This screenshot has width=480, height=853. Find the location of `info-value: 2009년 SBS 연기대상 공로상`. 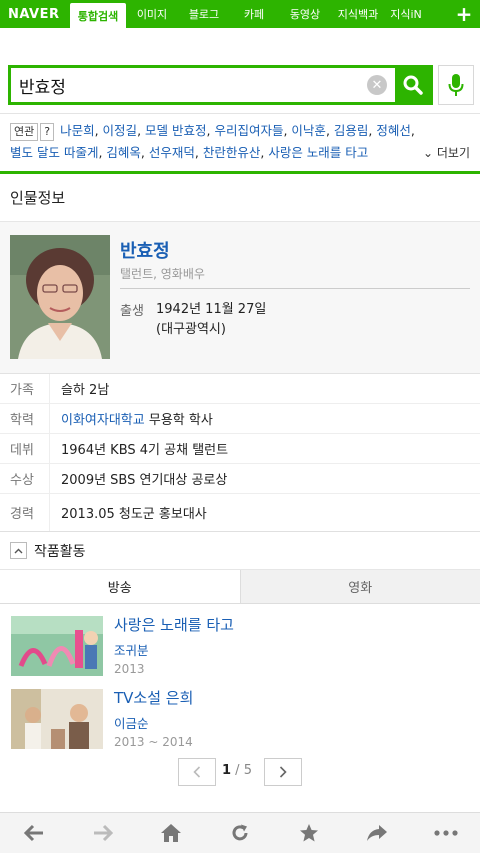

info-value: 2009년 SBS 연기대상 공로상 is located at coordinates (144, 480).